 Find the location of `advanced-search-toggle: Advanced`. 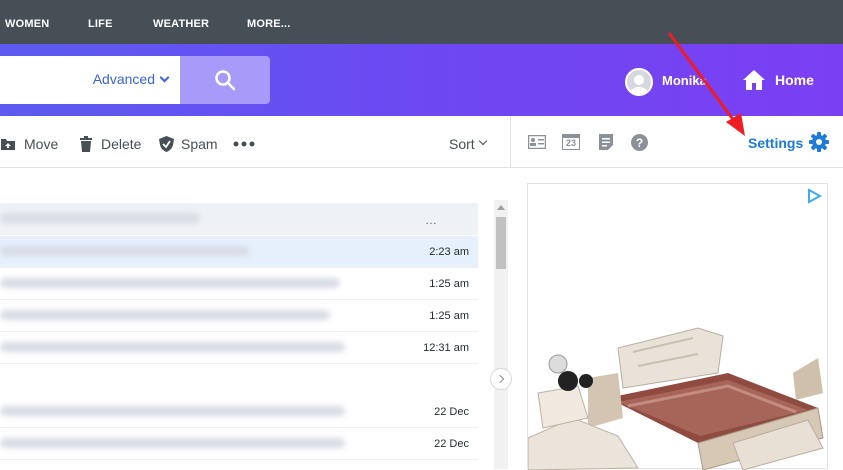

advanced-search-toggle: Advanced is located at coordinates (131, 79).